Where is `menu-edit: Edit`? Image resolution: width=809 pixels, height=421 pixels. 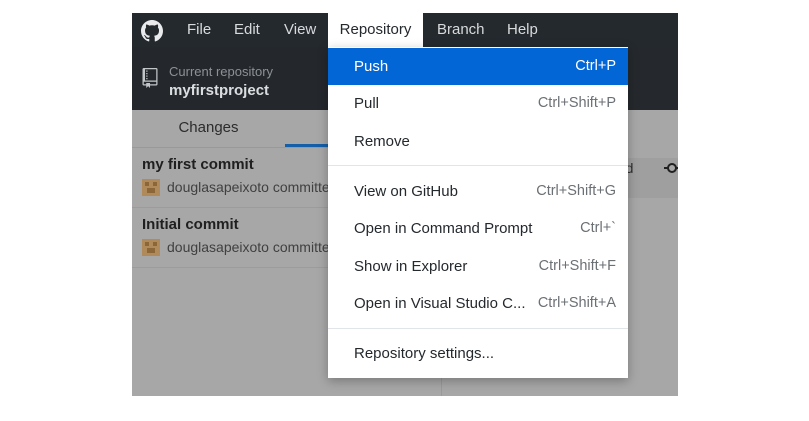 menu-edit: Edit is located at coordinates (247, 30).